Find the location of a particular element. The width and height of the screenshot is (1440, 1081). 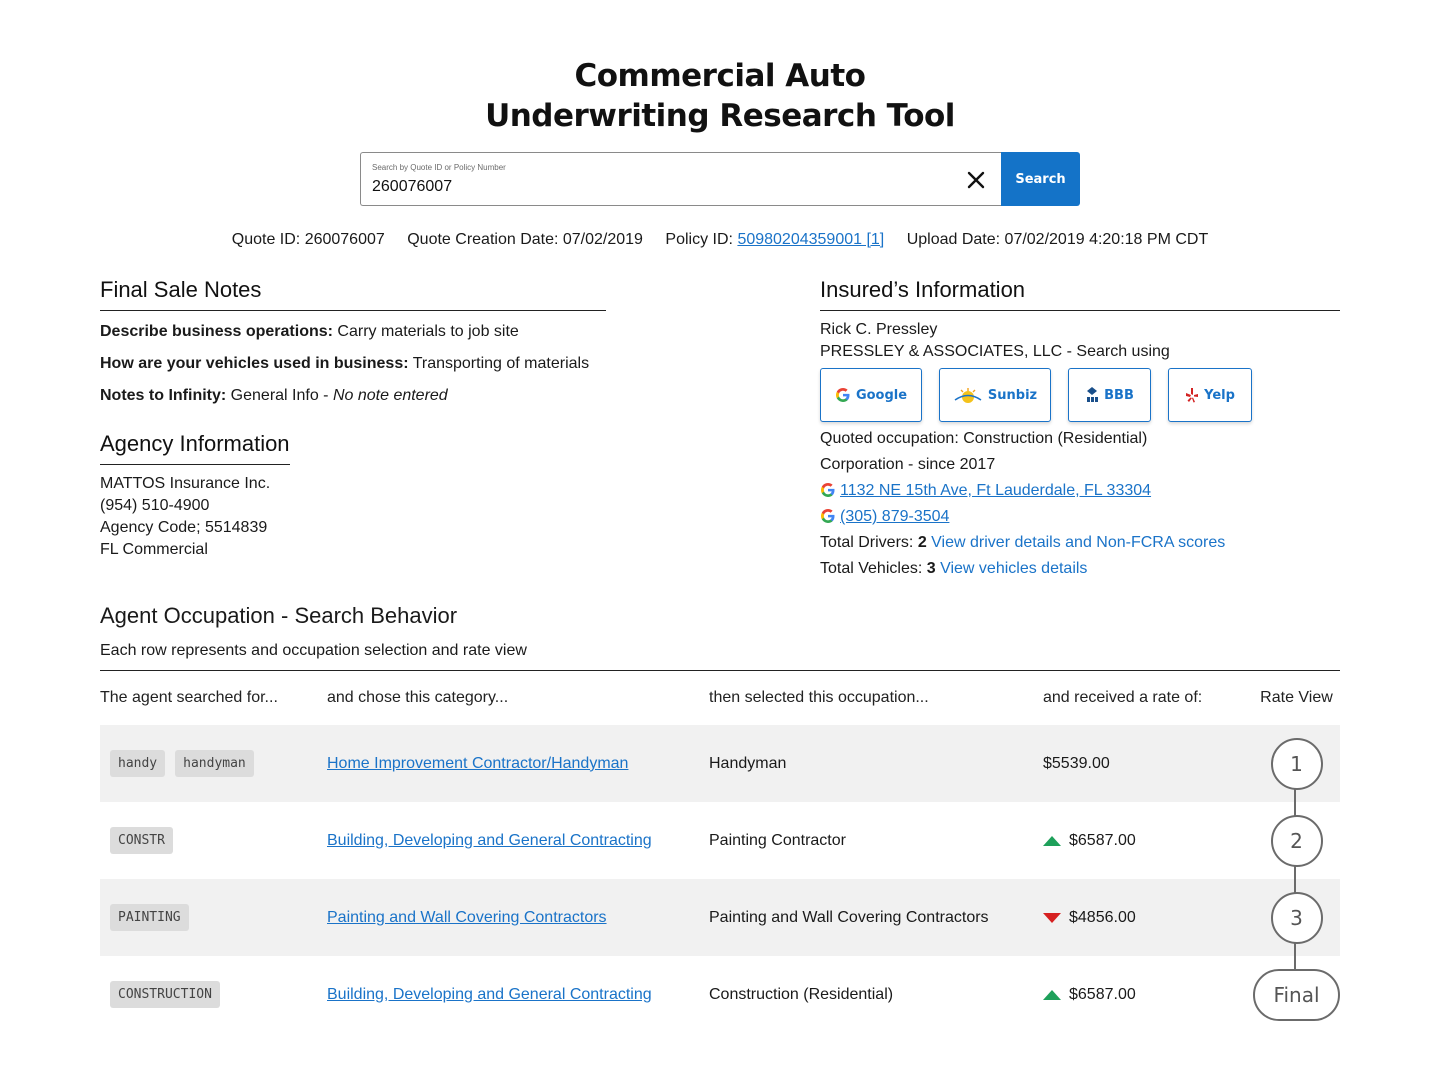

policy-id-link: 50980204359001 [1] is located at coordinates (810, 239).